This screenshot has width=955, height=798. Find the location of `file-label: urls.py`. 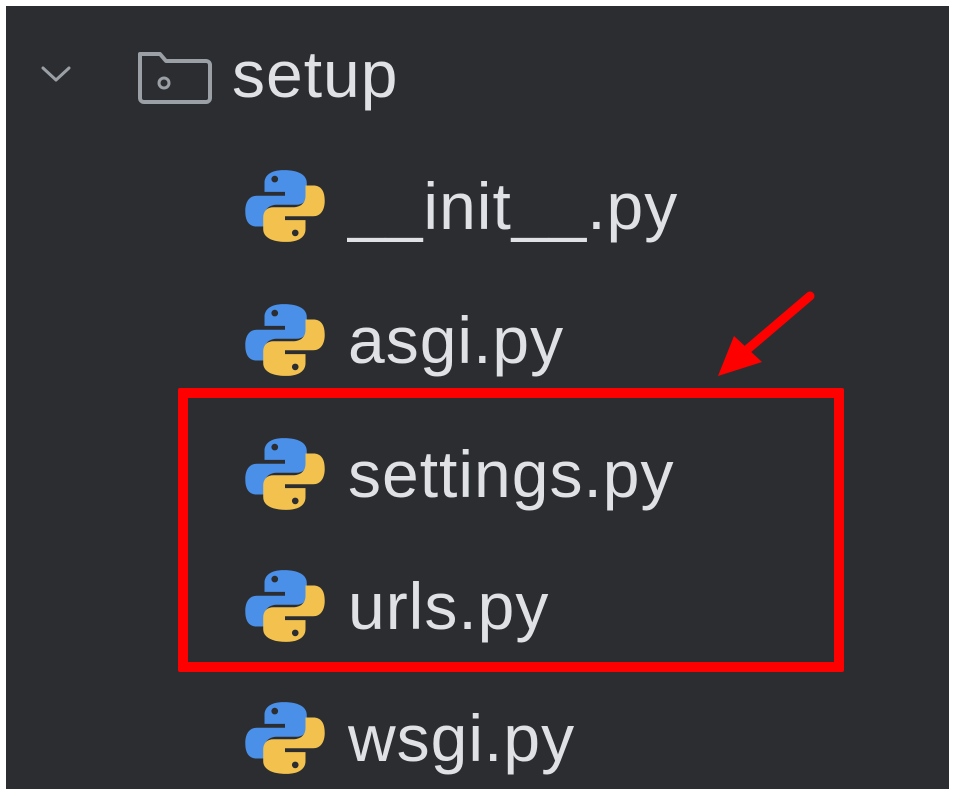

file-label: urls.py is located at coordinates (449, 606).